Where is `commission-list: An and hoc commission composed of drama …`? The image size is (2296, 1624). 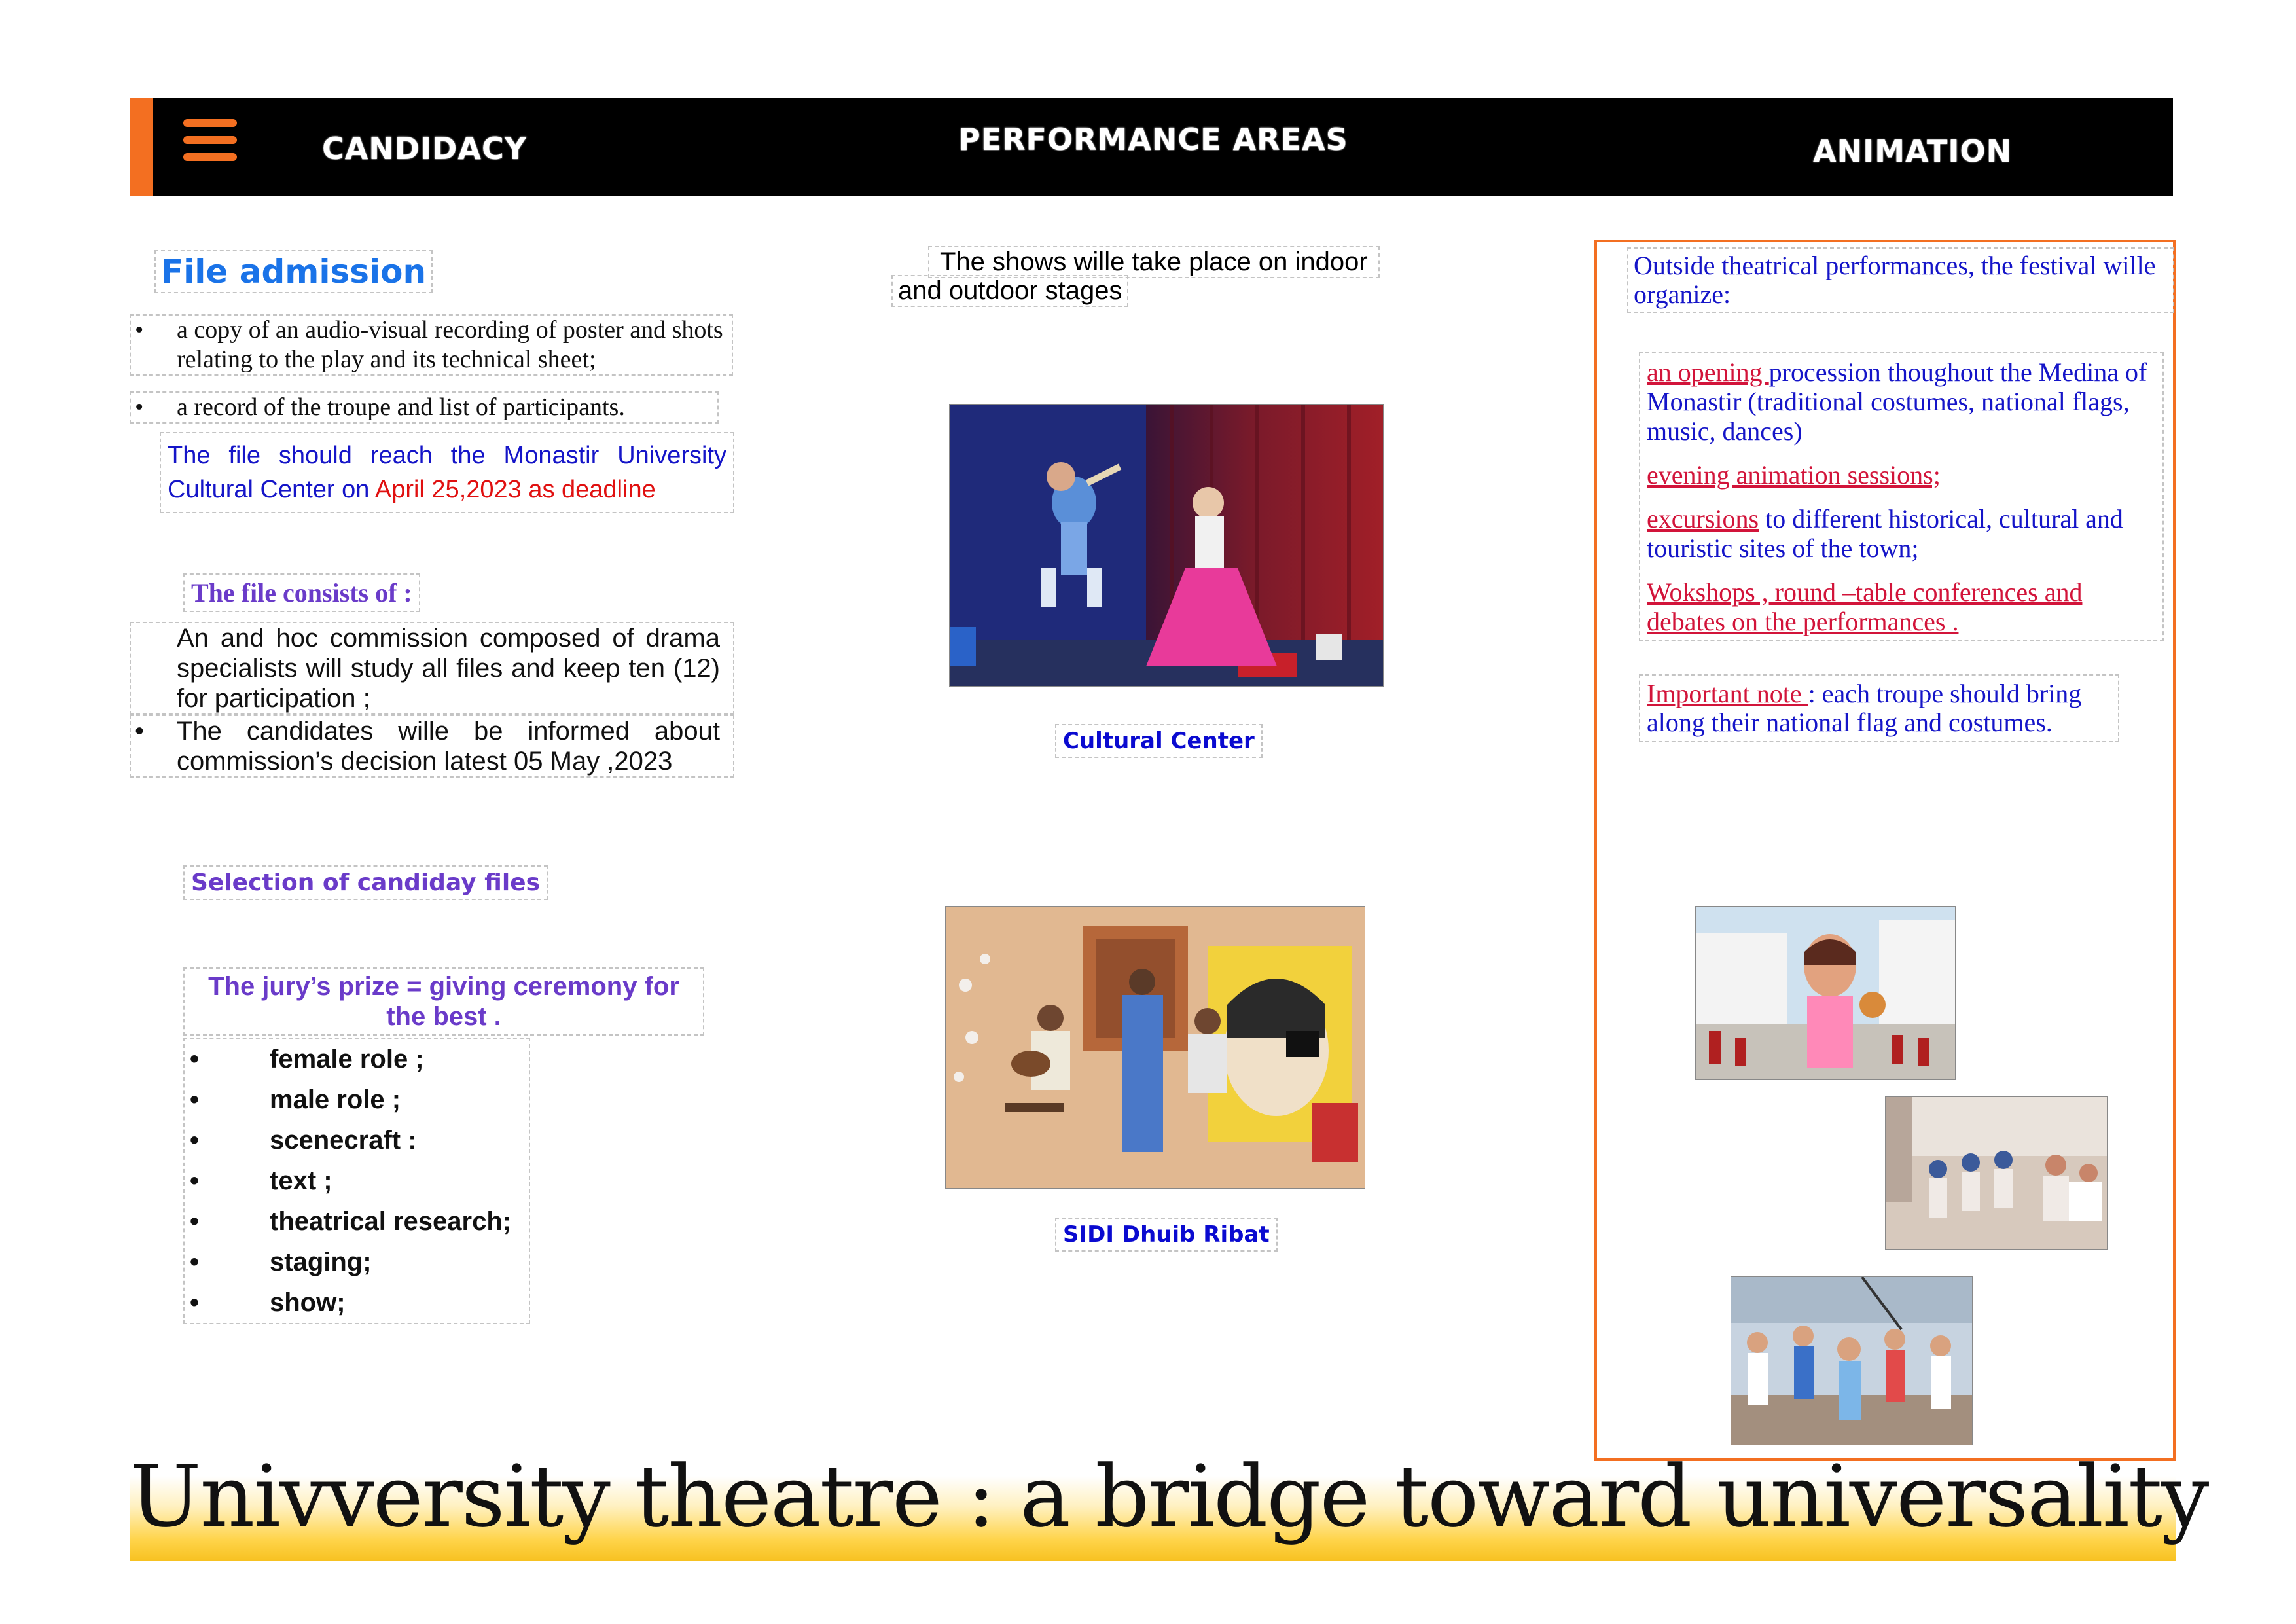
commission-list: An and hoc commission composed of drama … is located at coordinates (432, 700).